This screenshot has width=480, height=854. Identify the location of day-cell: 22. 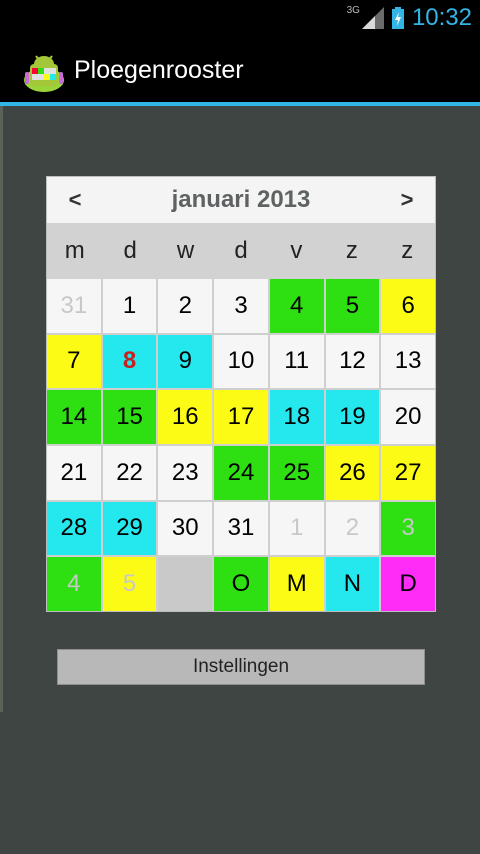
(129, 473).